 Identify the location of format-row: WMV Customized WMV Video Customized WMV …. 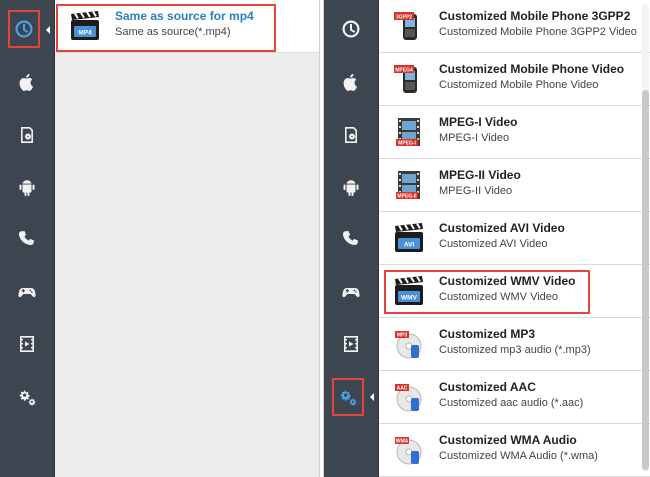
(514, 291).